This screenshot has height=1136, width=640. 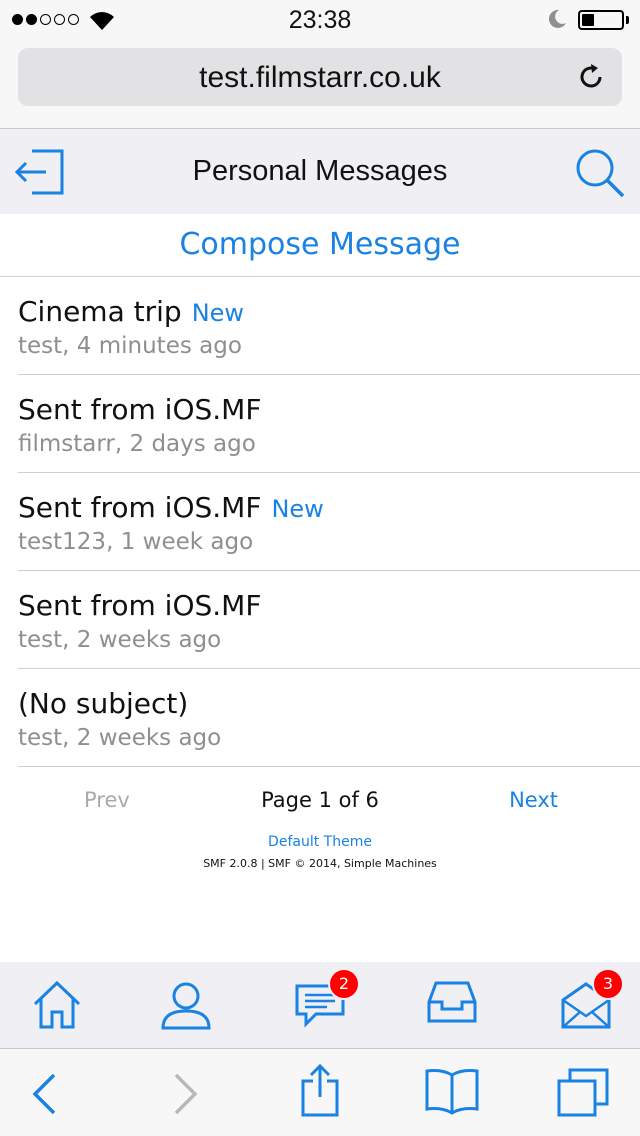 What do you see at coordinates (329, 424) in the screenshot?
I see `message-row: Sent from iOS.MF filmstarr, 2 days ago` at bounding box center [329, 424].